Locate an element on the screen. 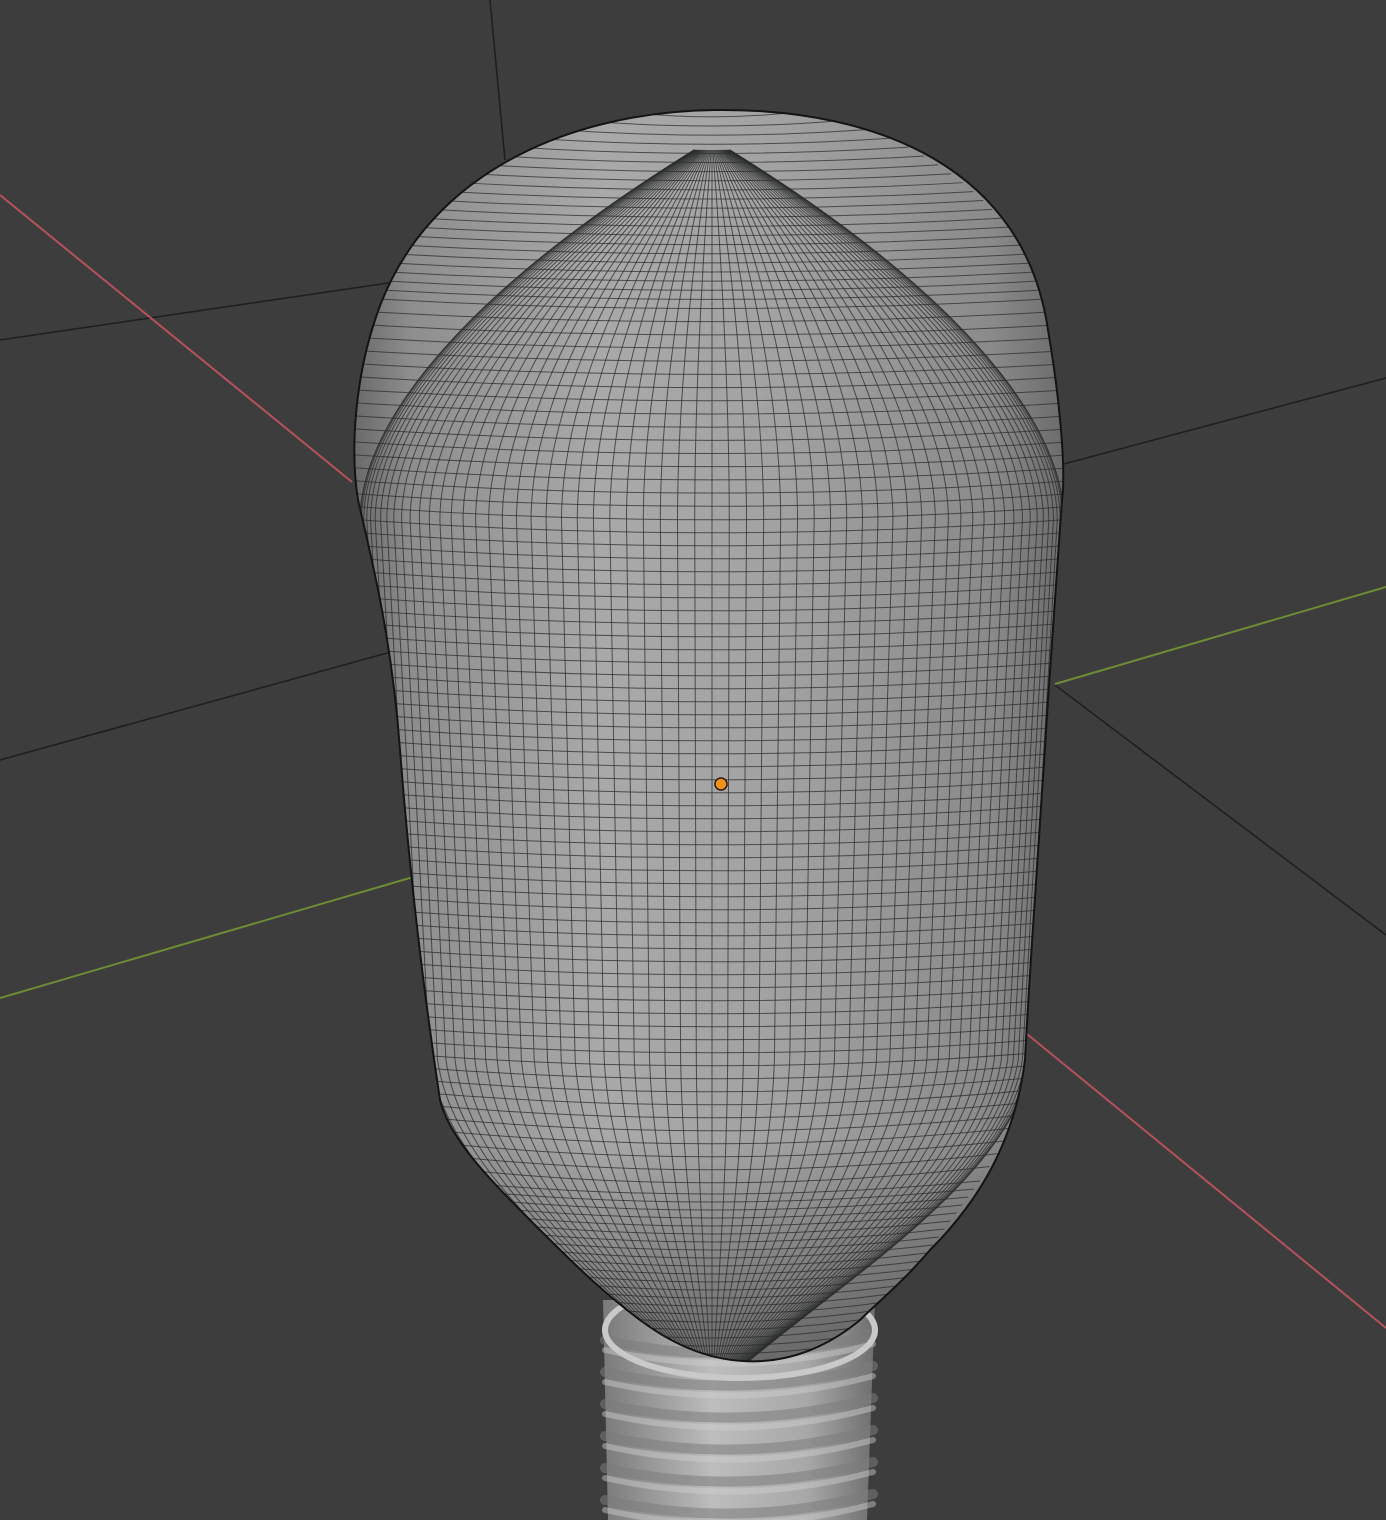  x-axis-line is located at coordinates (176, 338).